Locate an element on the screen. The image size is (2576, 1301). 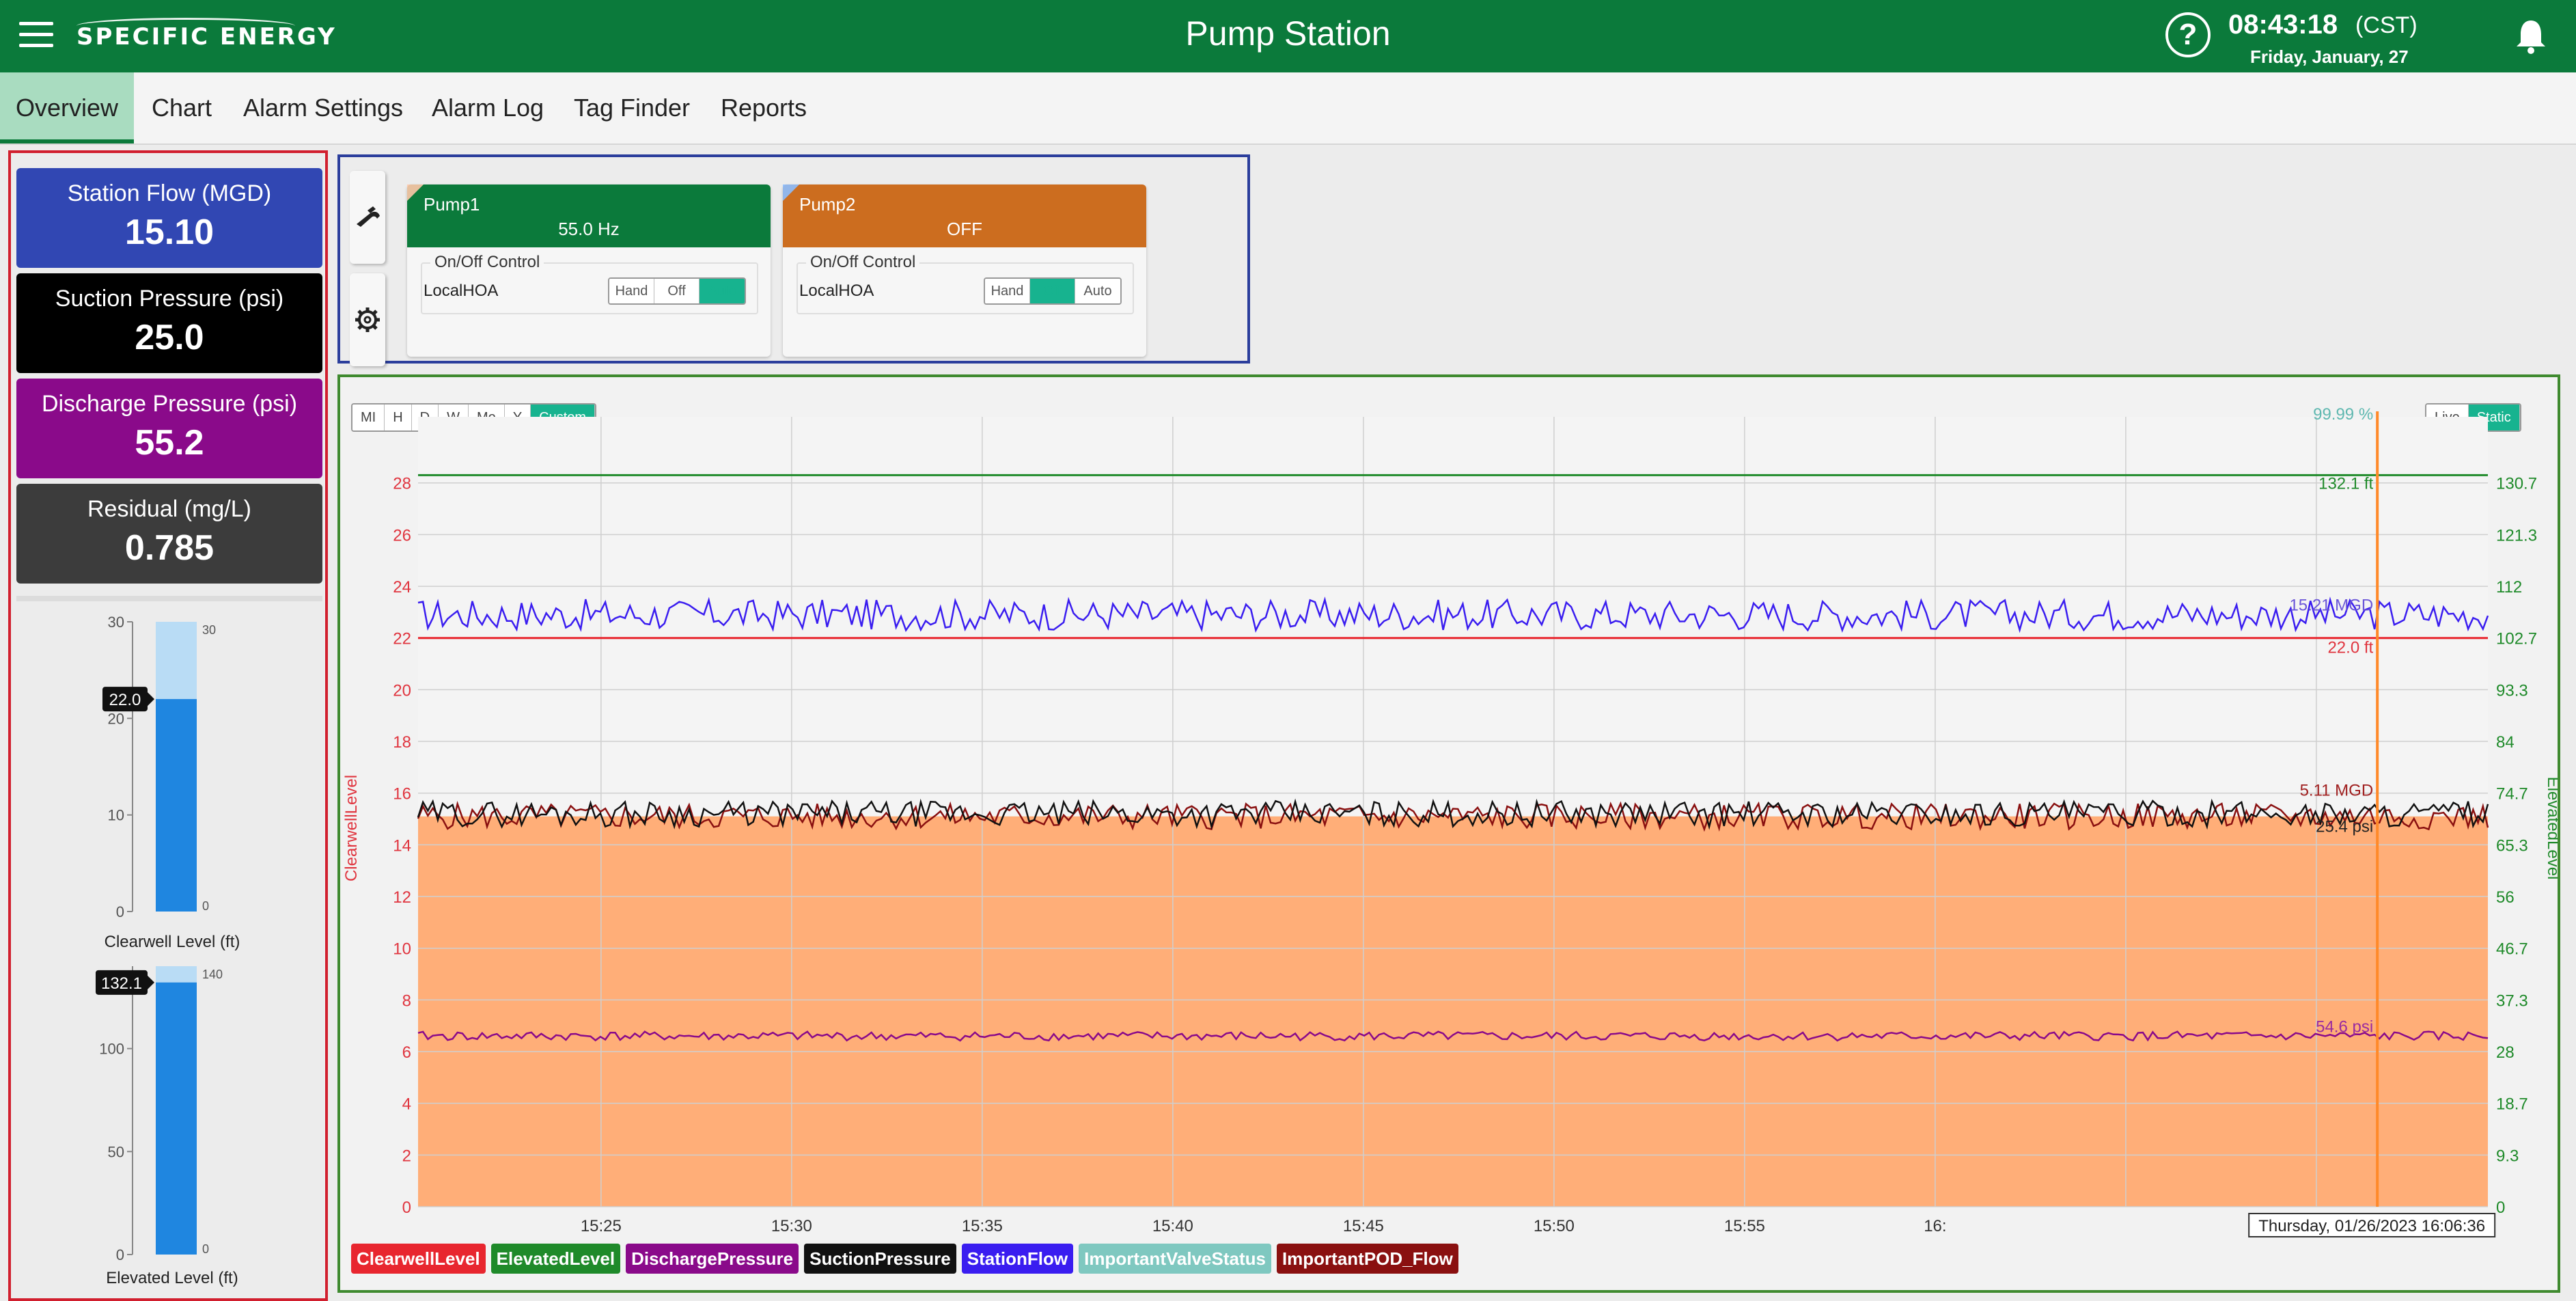
pump-status-corner is located at coordinates (791, 192).